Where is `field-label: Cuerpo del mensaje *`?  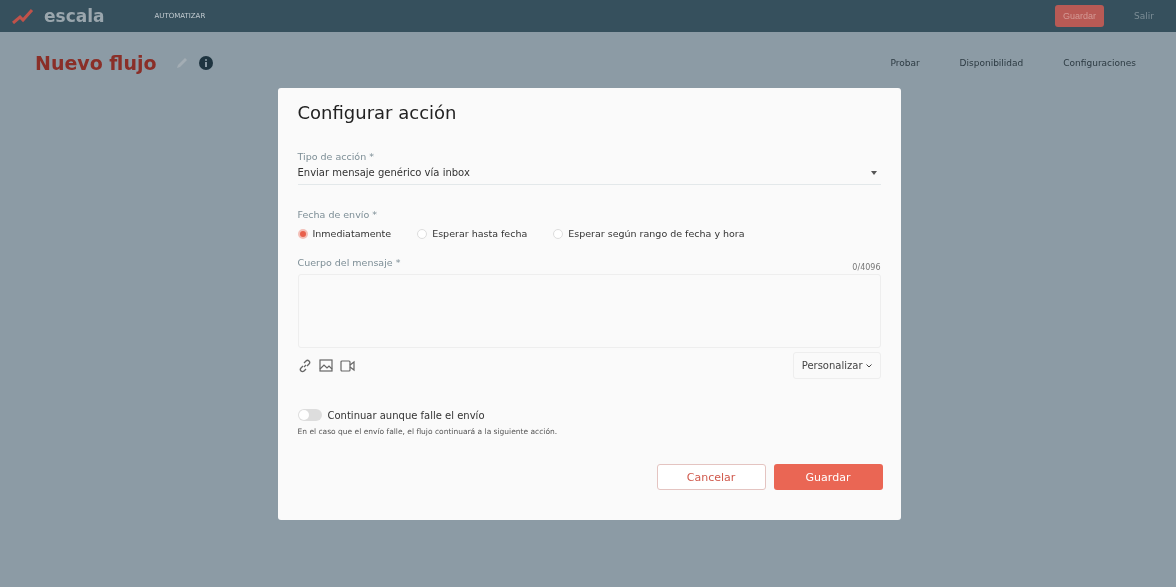
field-label: Cuerpo del mensaje * is located at coordinates (349, 262).